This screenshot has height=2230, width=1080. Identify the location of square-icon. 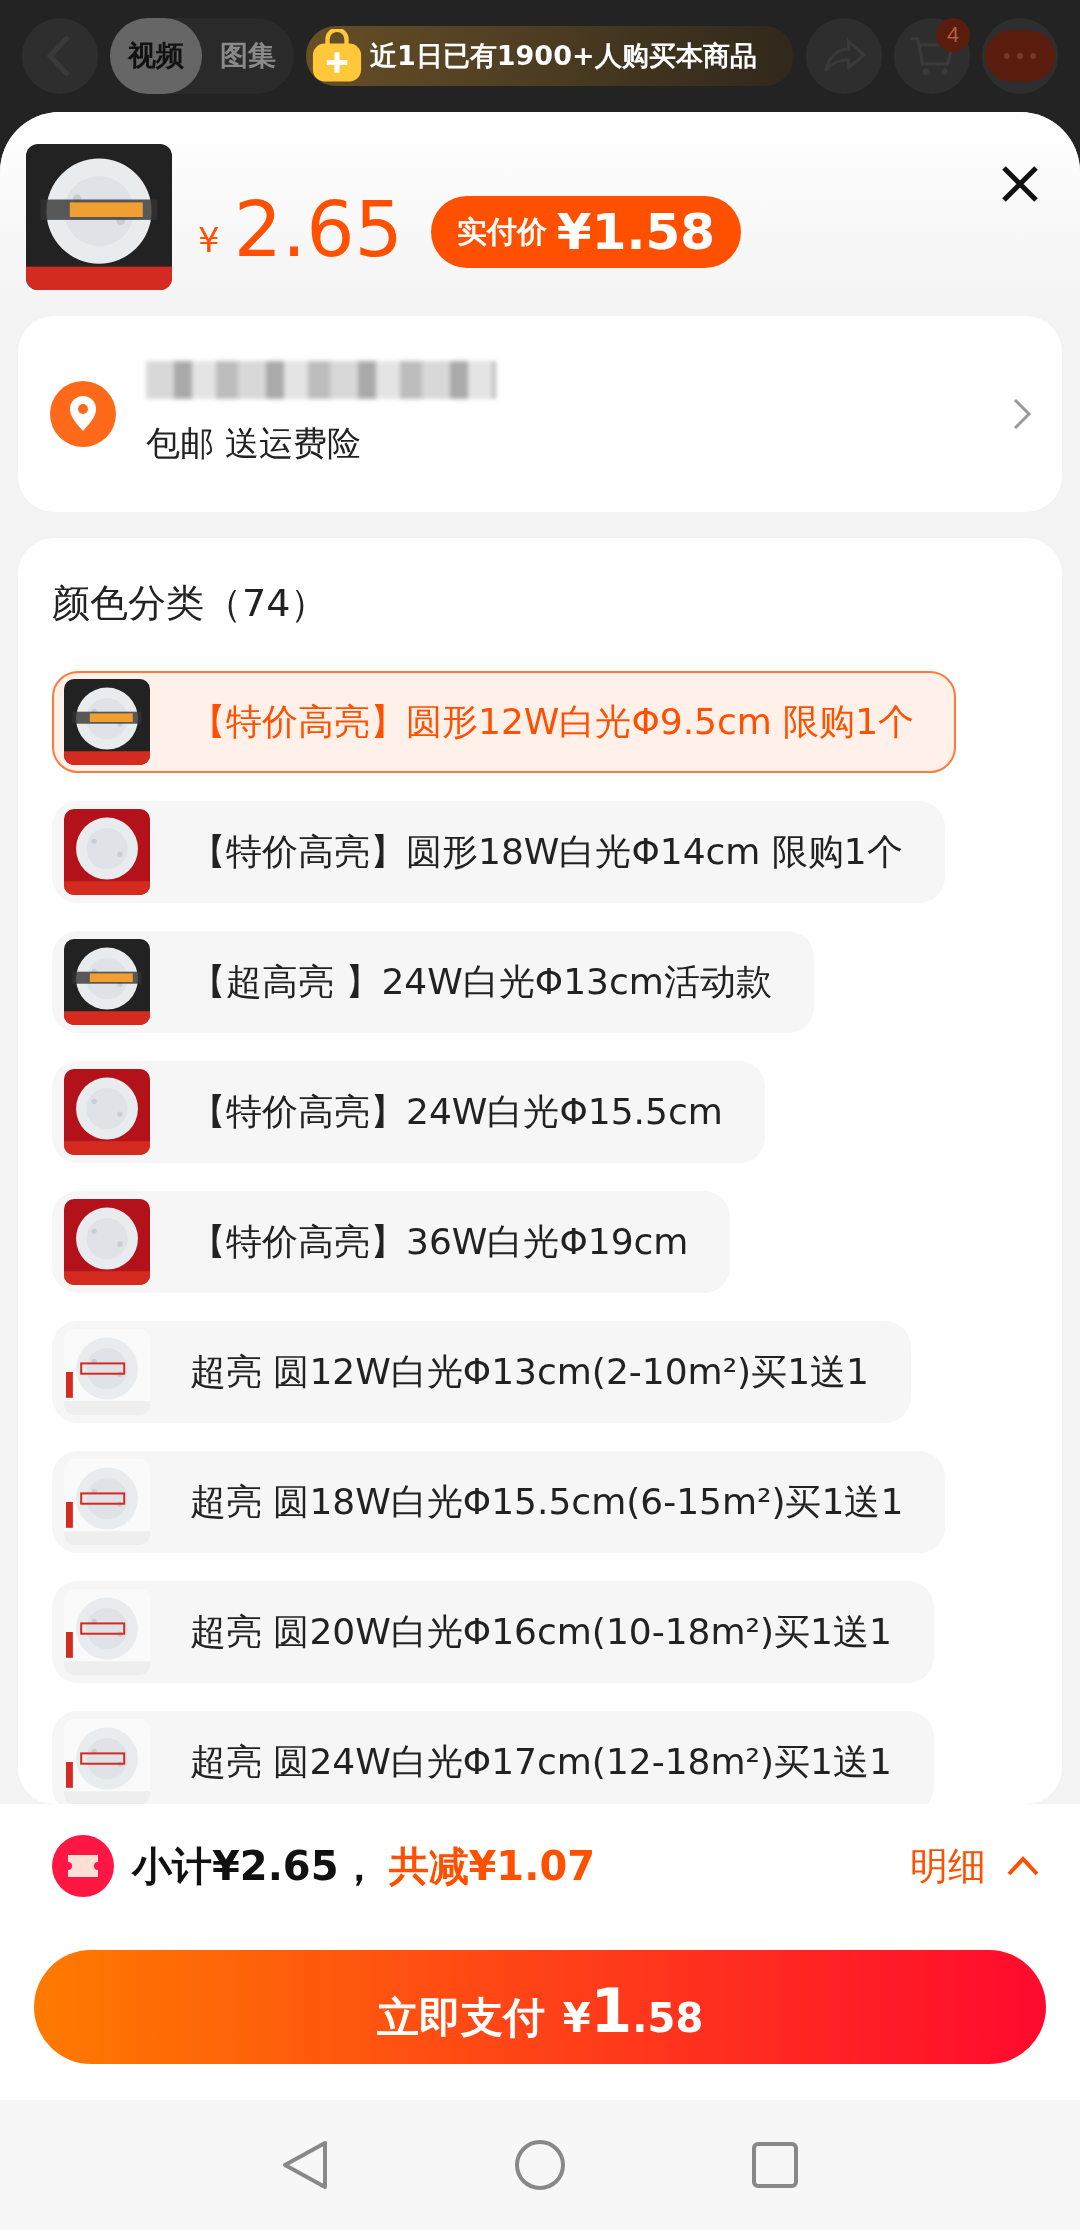
(775, 2165).